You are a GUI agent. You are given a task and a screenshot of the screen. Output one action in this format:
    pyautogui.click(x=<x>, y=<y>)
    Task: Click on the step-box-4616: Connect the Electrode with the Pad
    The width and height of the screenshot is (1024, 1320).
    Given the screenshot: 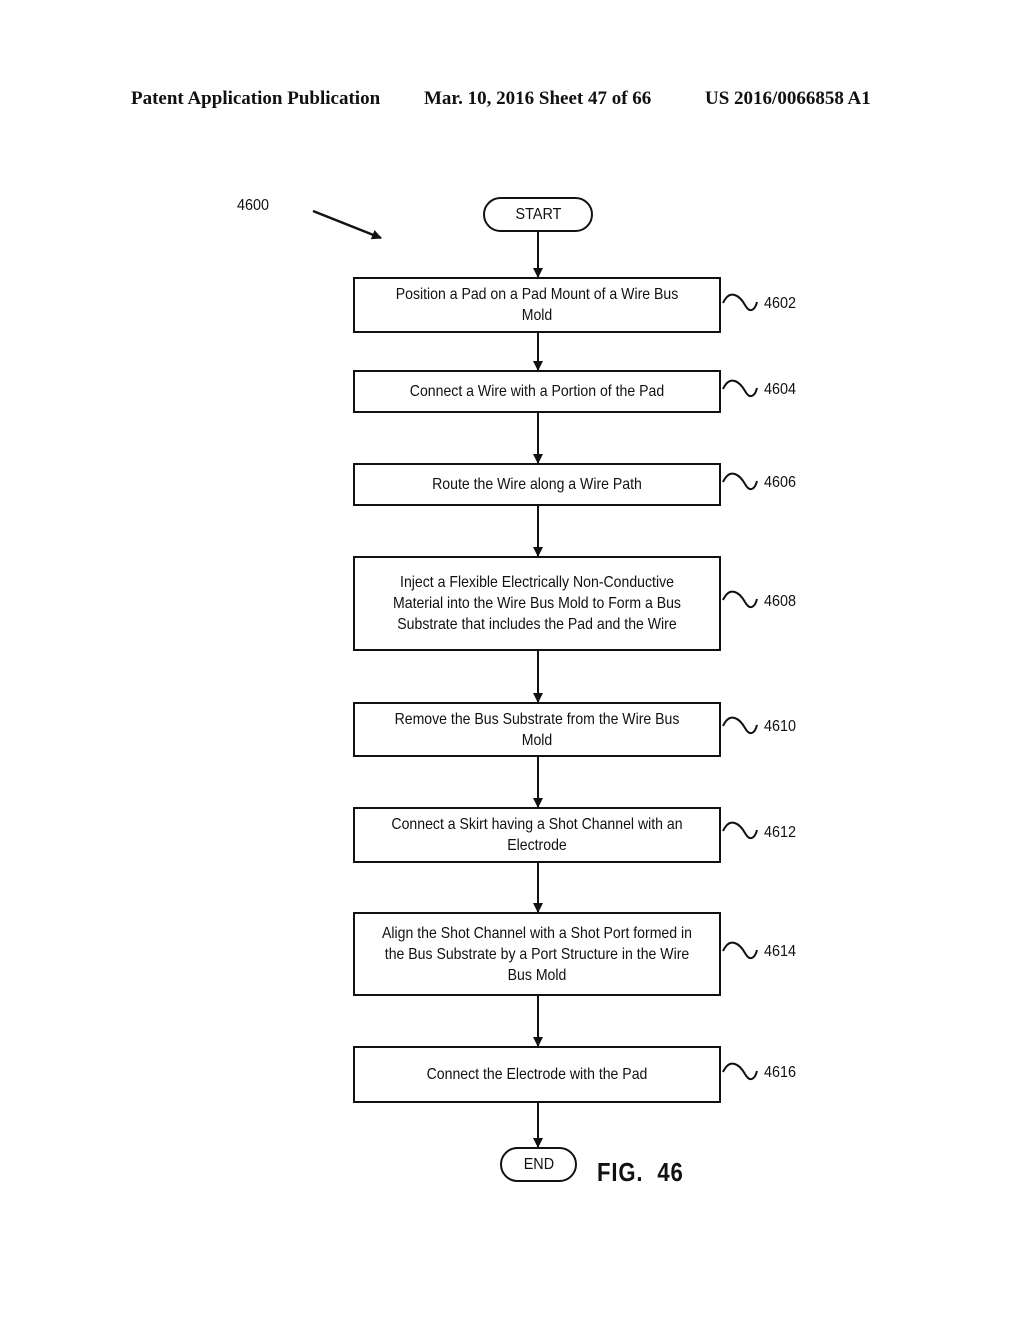 What is the action you would take?
    pyautogui.click(x=537, y=1074)
    